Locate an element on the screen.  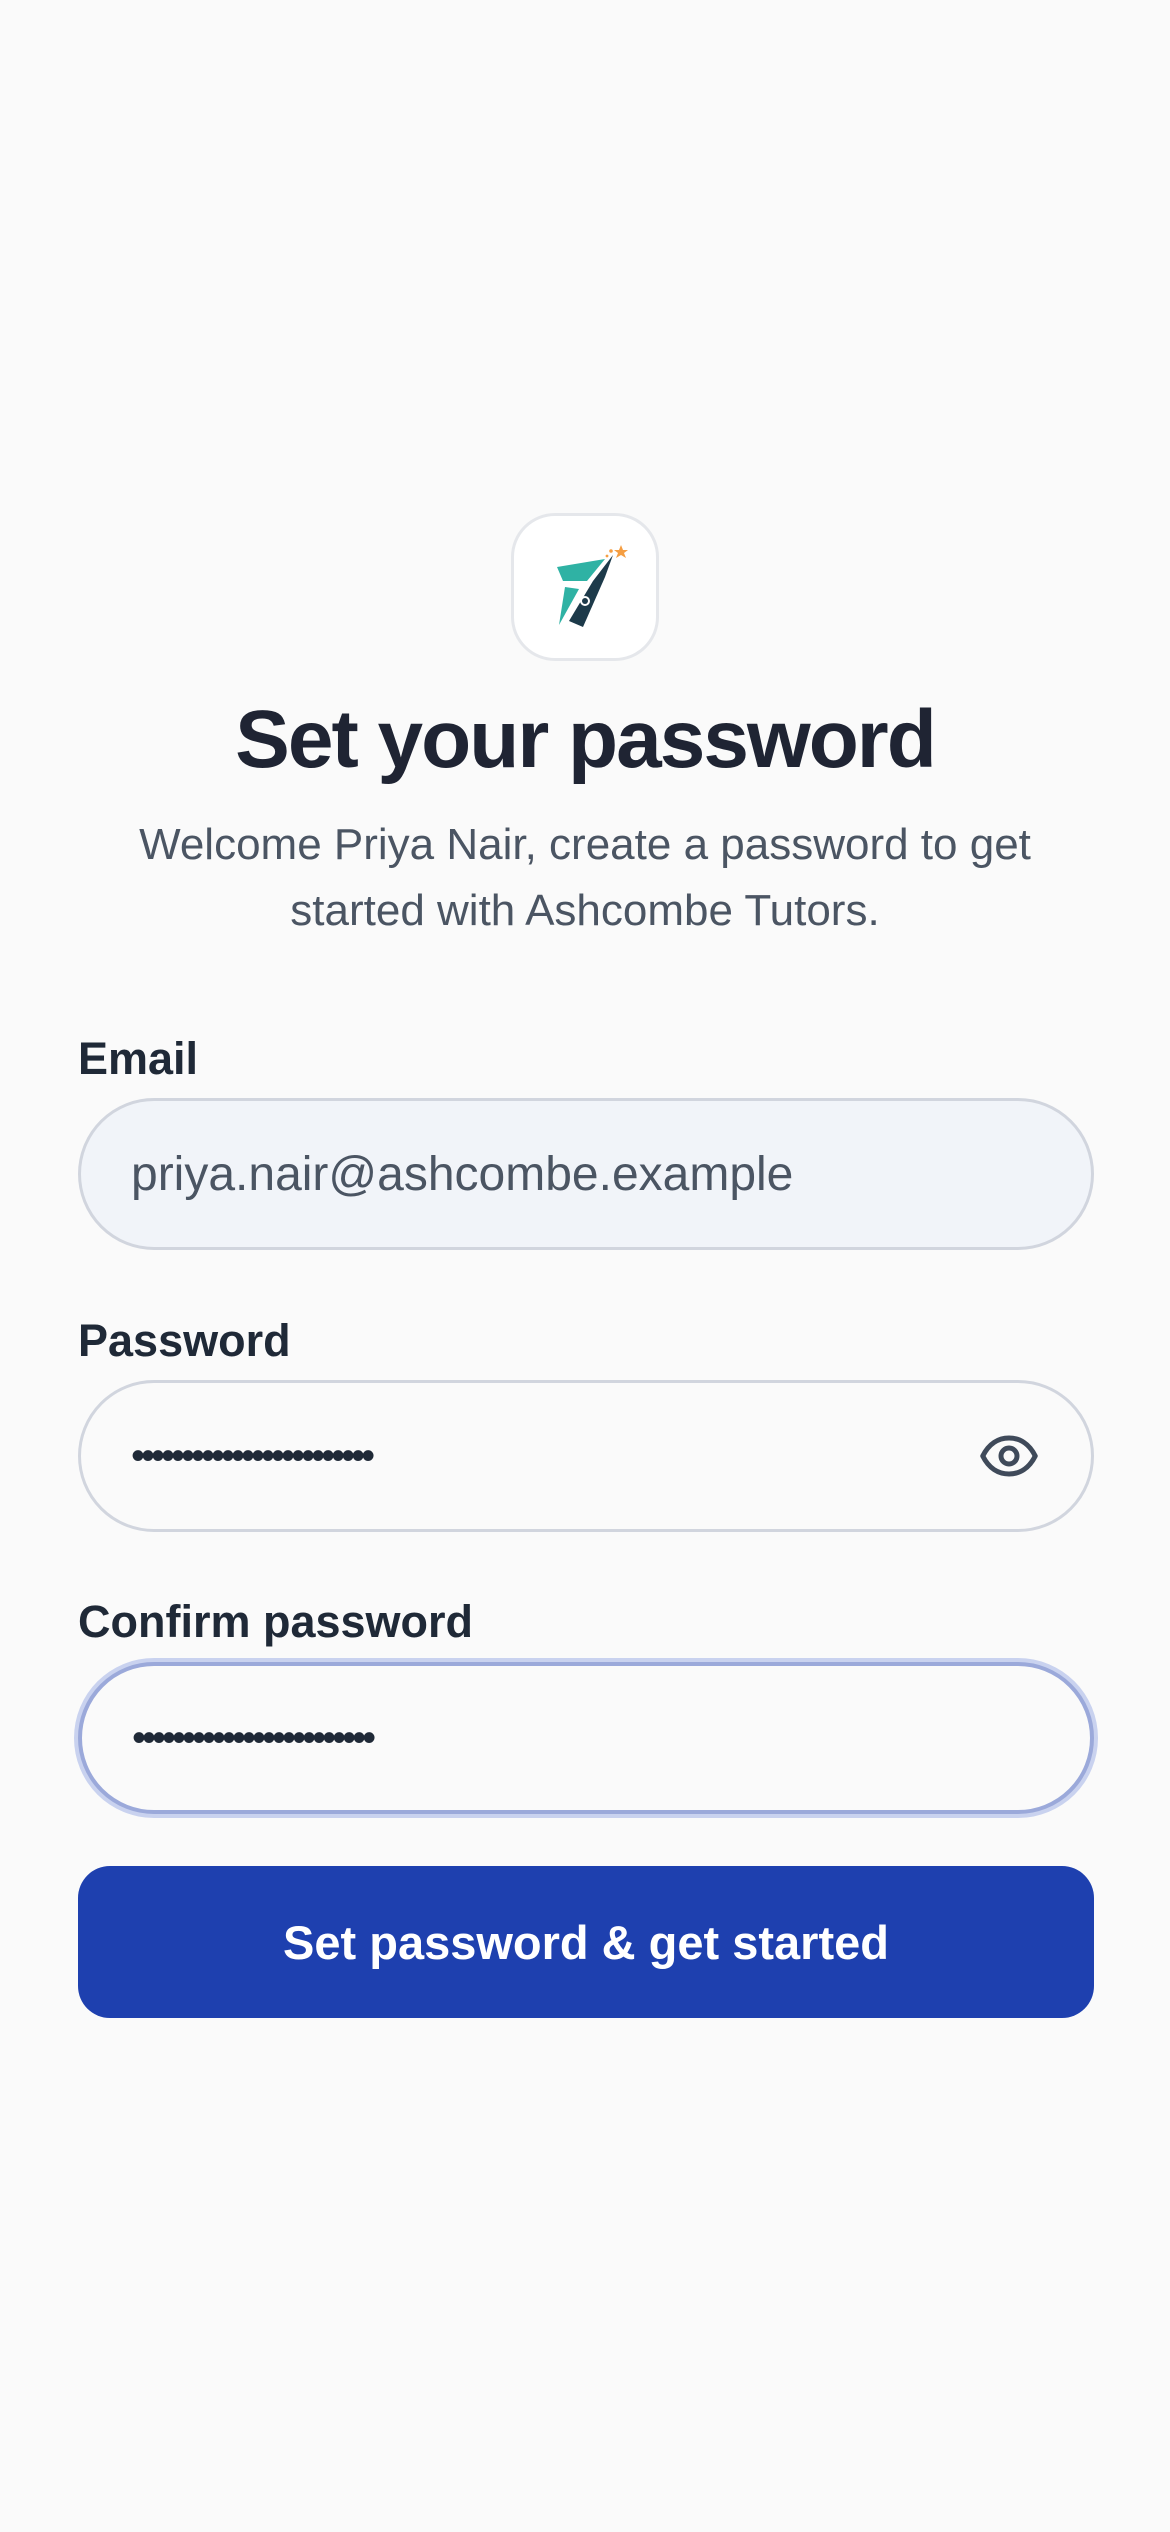
page-title: Set your password is located at coordinates (586, 739).